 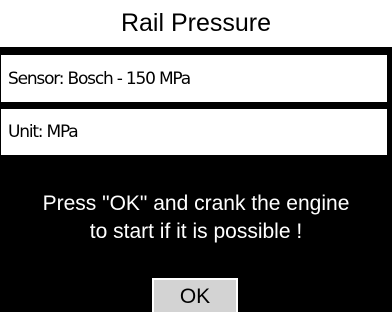 I want to click on sensor-field: Sensor: Bosch - 150 MPa, so click(x=194, y=78).